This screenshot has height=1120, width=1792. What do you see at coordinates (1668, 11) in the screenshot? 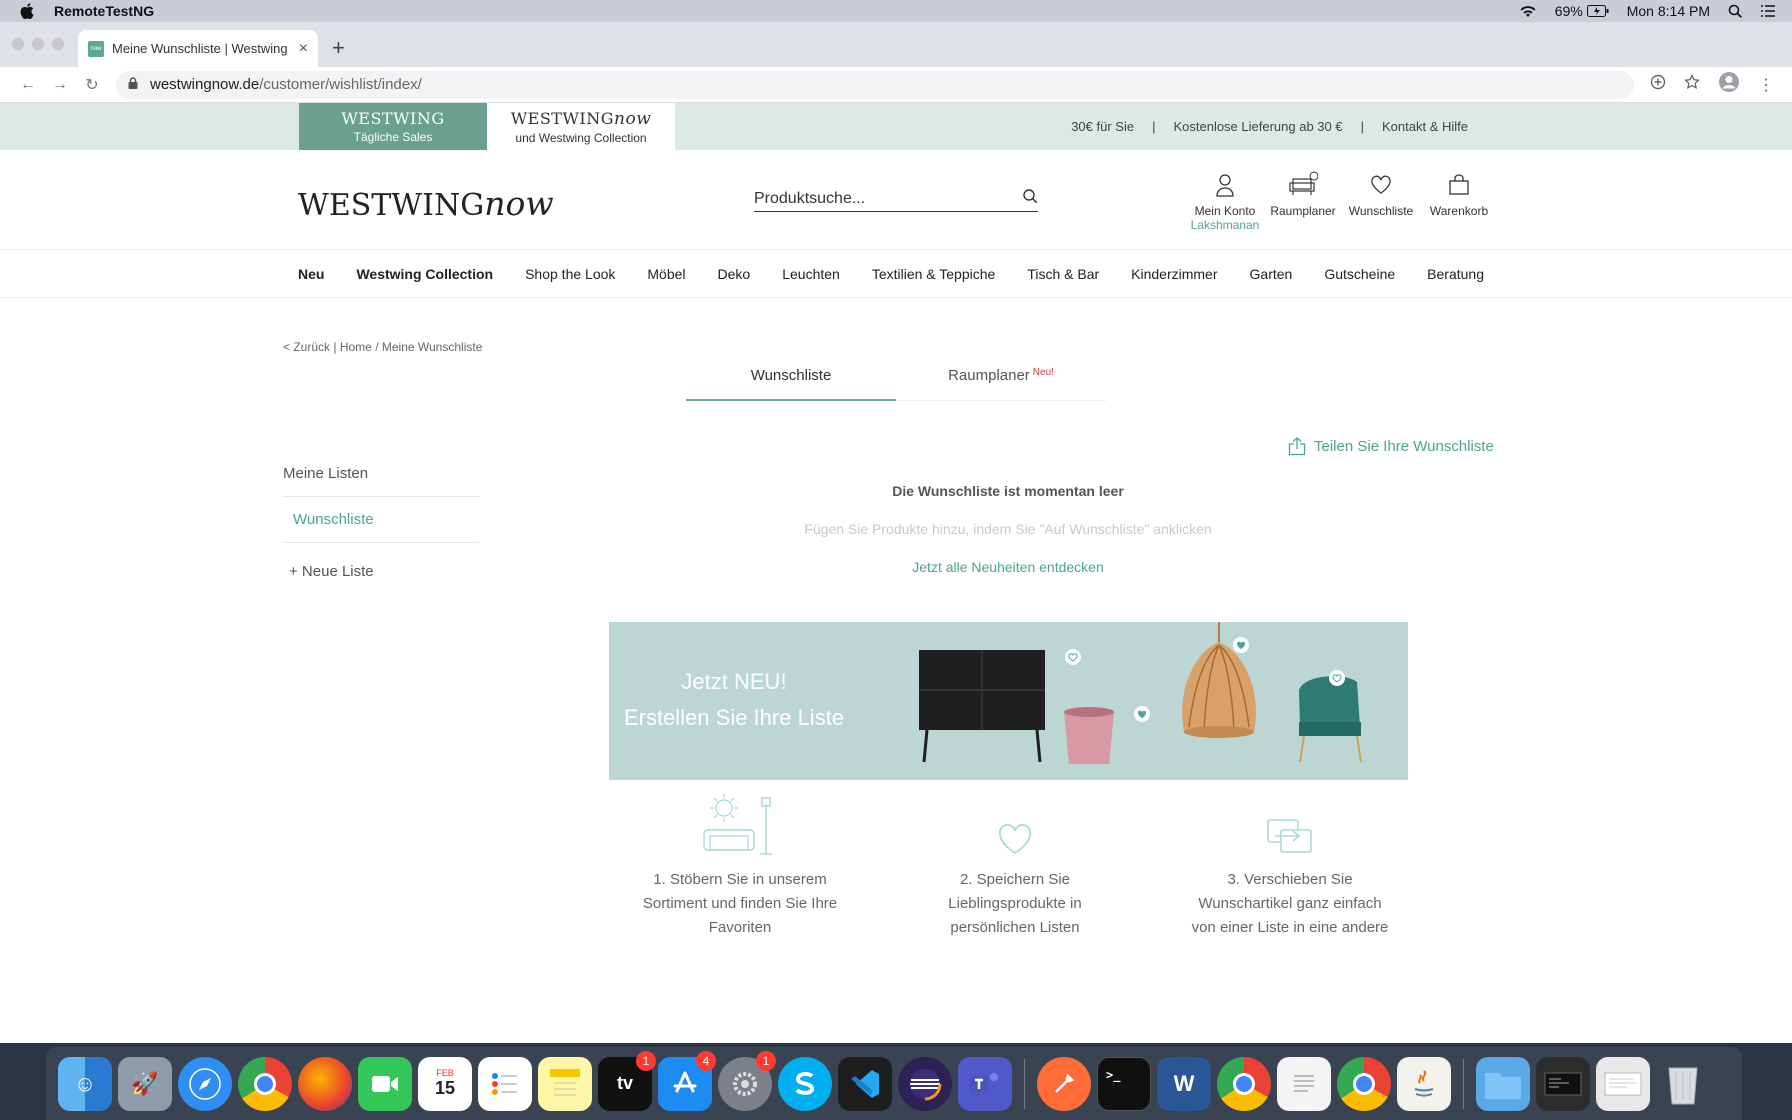
I see `menubar-clock: Mon 8:14 PM` at bounding box center [1668, 11].